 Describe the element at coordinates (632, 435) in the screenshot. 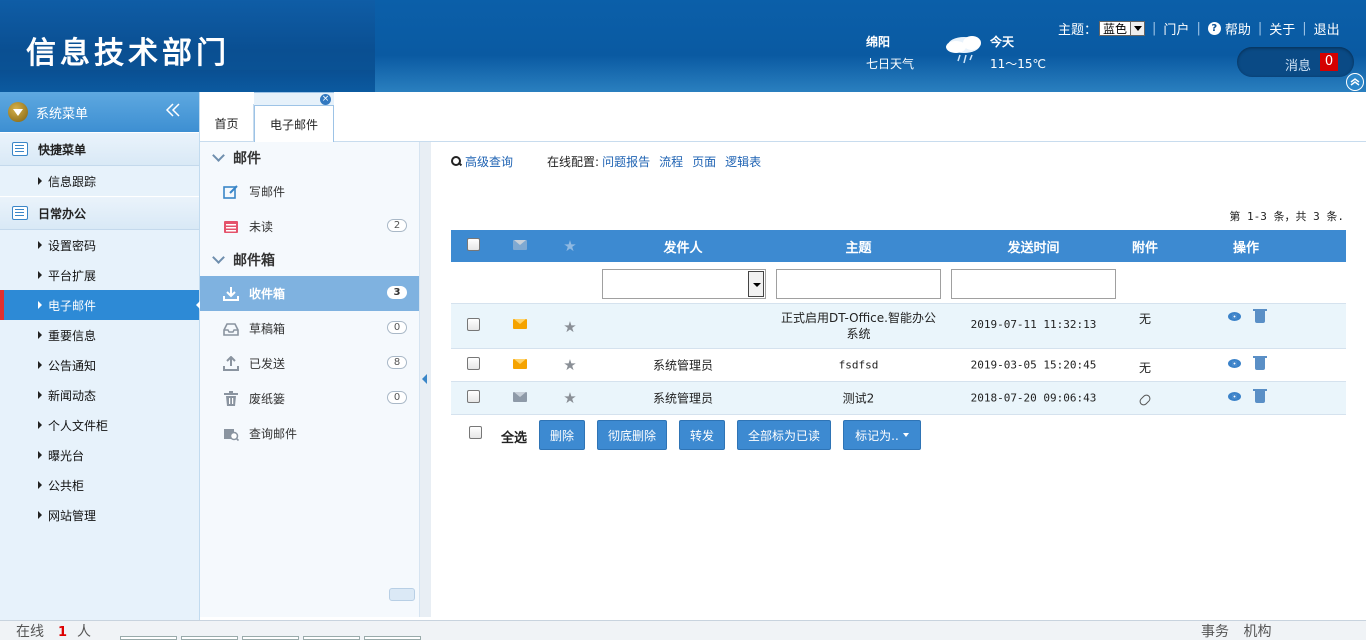

I see `purge-button: 彻底删除` at that location.